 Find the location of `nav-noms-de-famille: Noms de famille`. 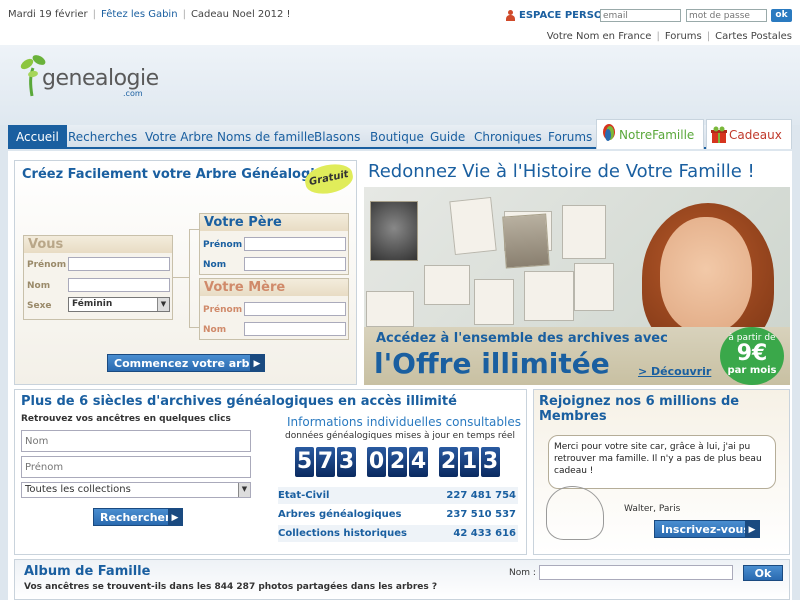

nav-noms-de-famille: Noms de famille is located at coordinates (266, 137).